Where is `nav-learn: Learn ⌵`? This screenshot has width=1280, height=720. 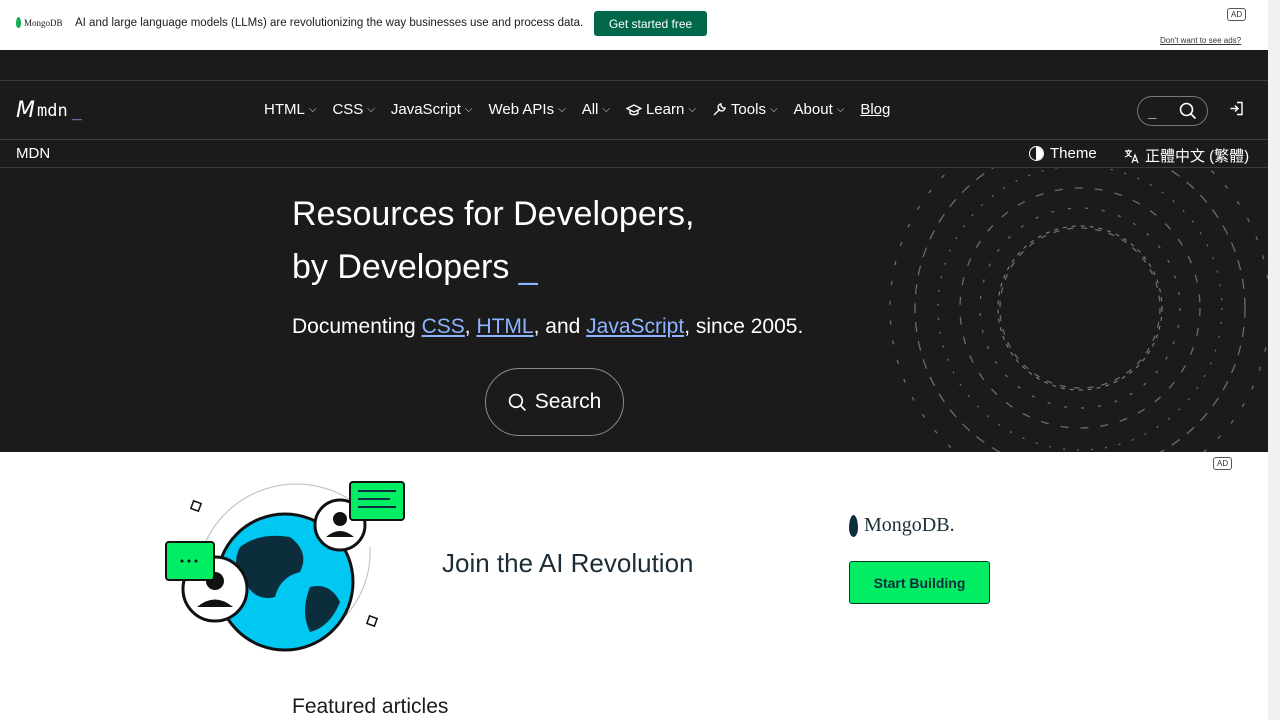
nav-learn: Learn ⌵ is located at coordinates (660, 109).